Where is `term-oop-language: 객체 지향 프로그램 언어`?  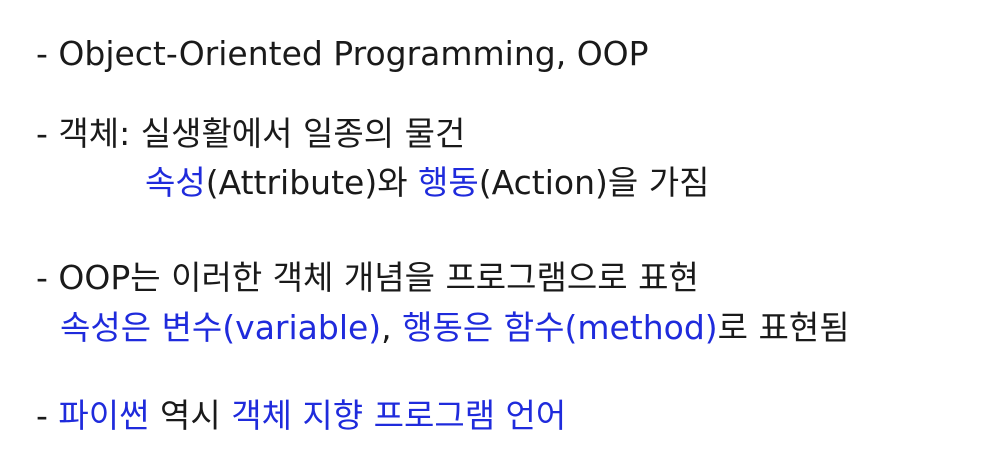 term-oop-language: 객체 지향 프로그램 언어 is located at coordinates (399, 415).